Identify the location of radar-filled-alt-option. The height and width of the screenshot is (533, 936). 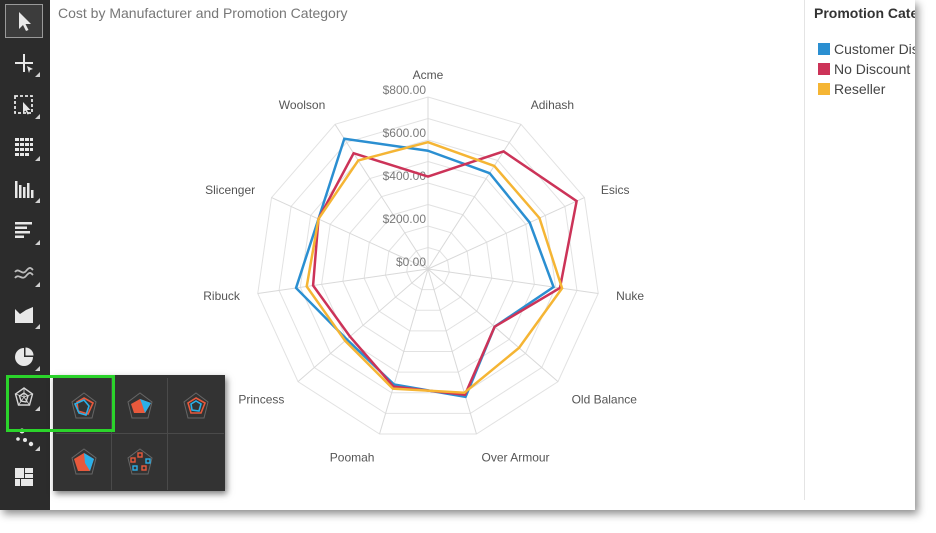
(84, 462).